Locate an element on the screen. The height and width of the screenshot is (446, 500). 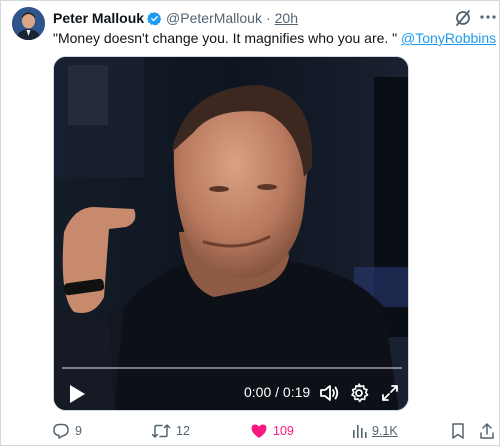
mention-link: @TonyRobbins is located at coordinates (448, 38).